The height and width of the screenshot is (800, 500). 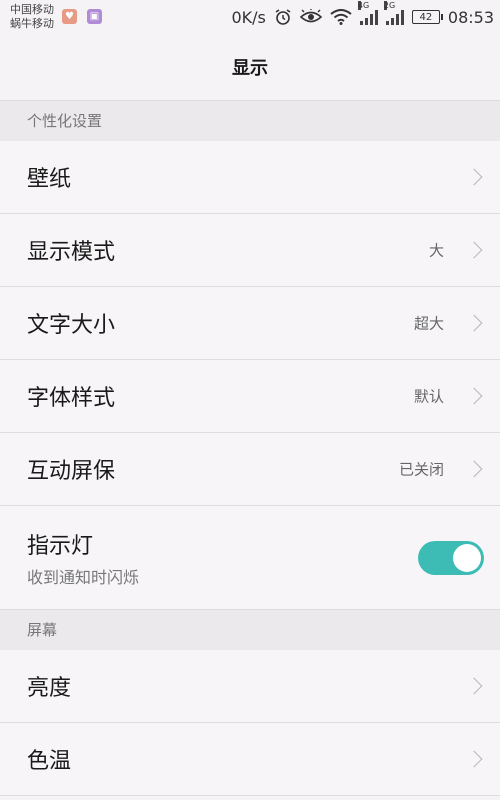 What do you see at coordinates (283, 17) in the screenshot?
I see `alarm-clock-icon` at bounding box center [283, 17].